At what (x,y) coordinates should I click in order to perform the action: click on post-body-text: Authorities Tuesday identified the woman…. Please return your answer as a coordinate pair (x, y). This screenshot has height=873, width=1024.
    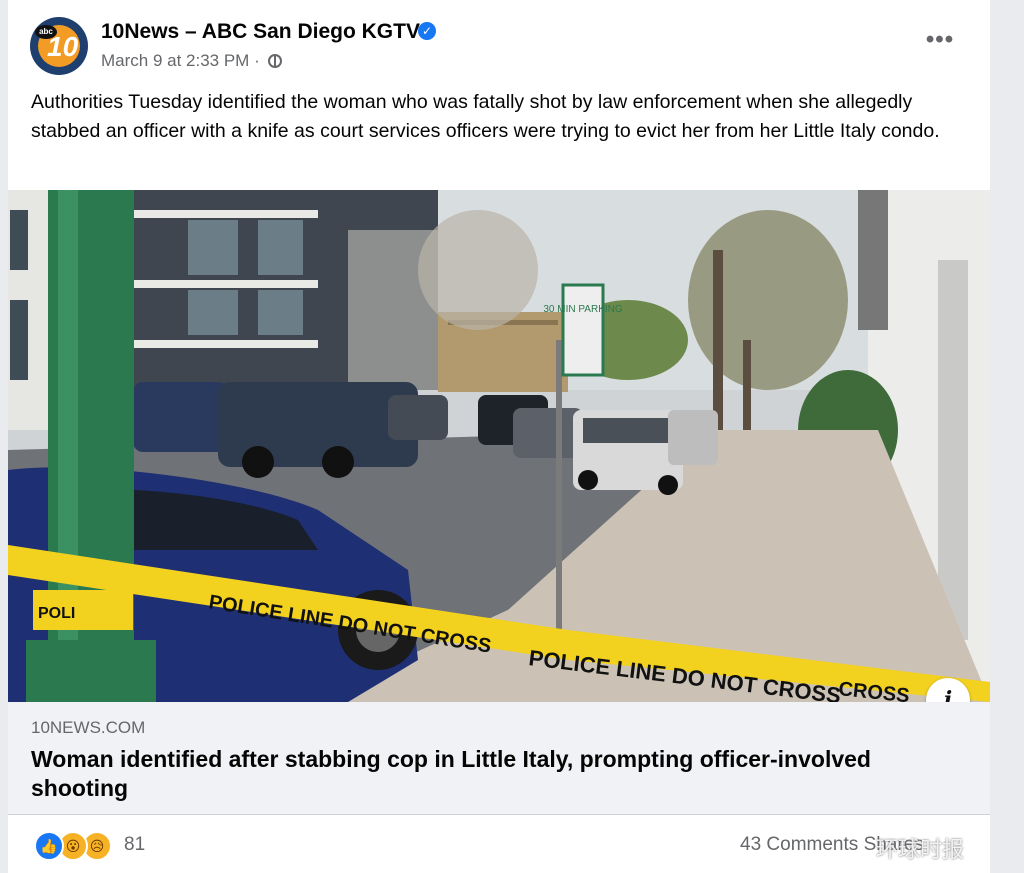
    Looking at the image, I should click on (485, 116).